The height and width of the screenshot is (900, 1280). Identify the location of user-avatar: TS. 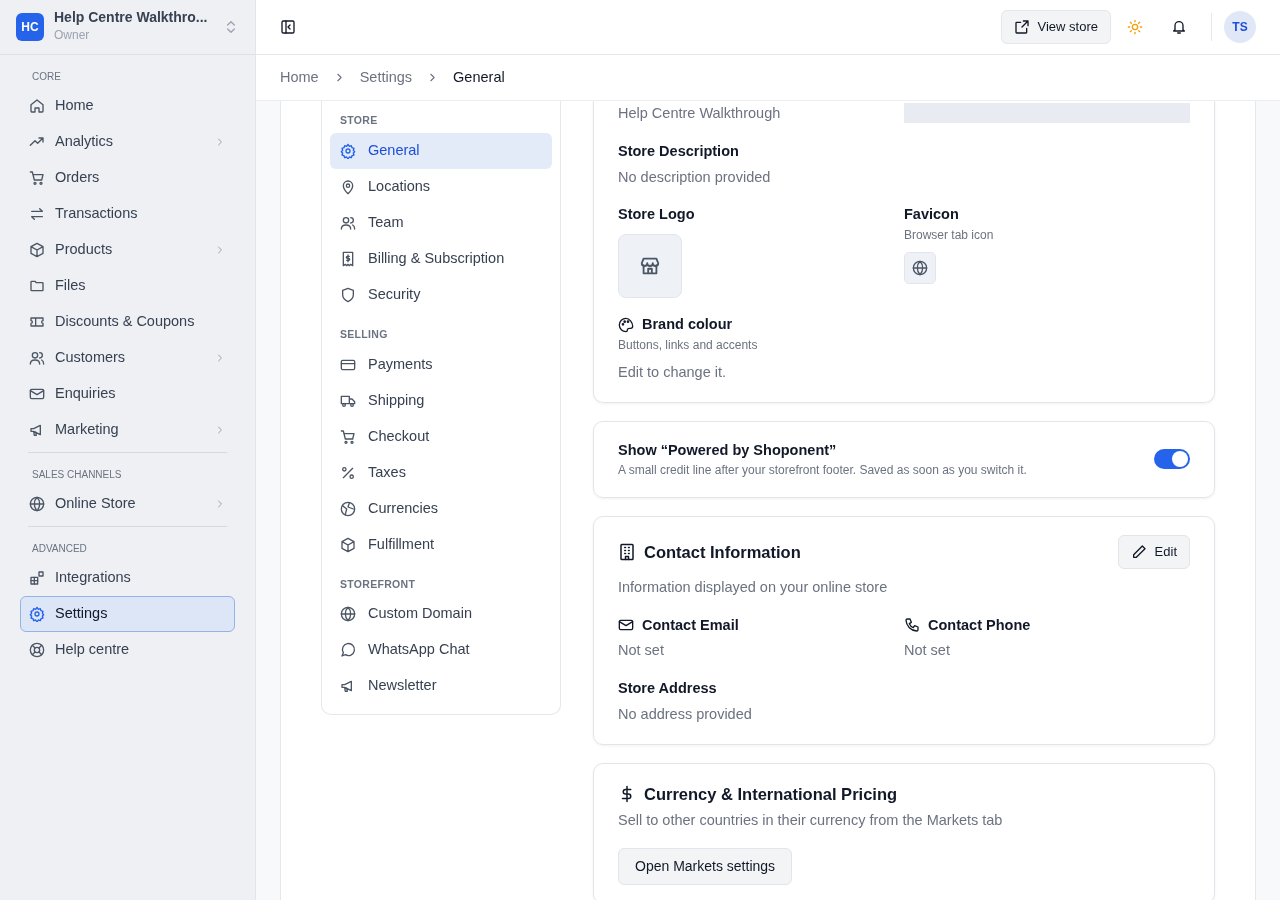
(1240, 27).